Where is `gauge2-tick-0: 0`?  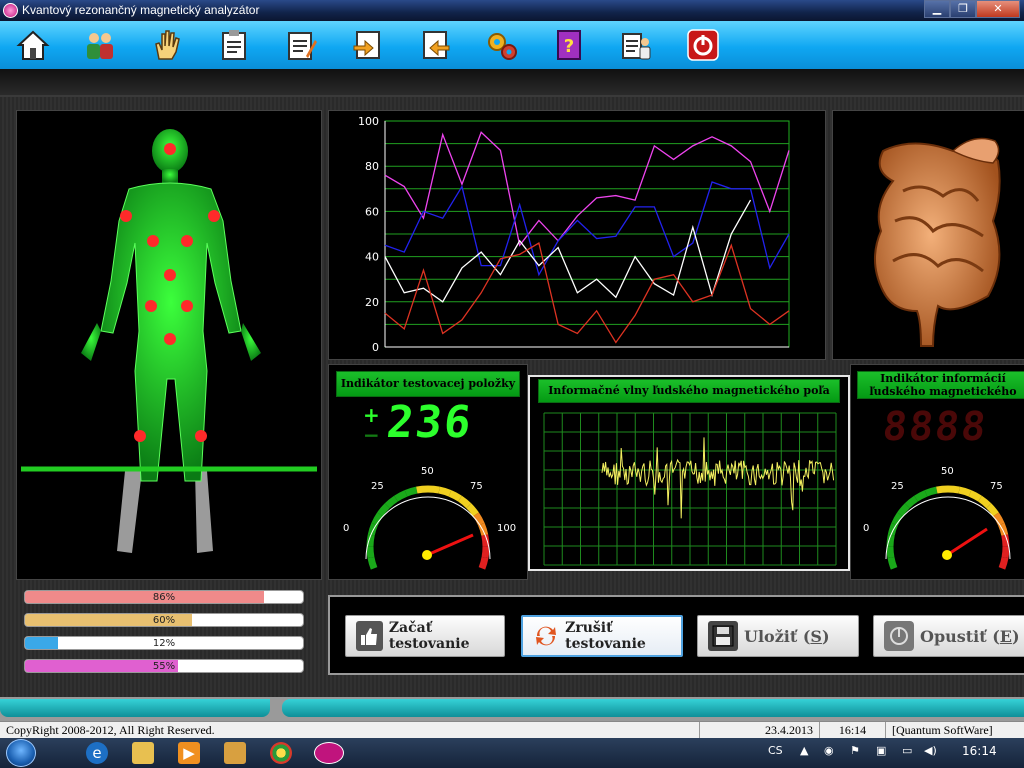
gauge2-tick-0: 0 is located at coordinates (866, 528).